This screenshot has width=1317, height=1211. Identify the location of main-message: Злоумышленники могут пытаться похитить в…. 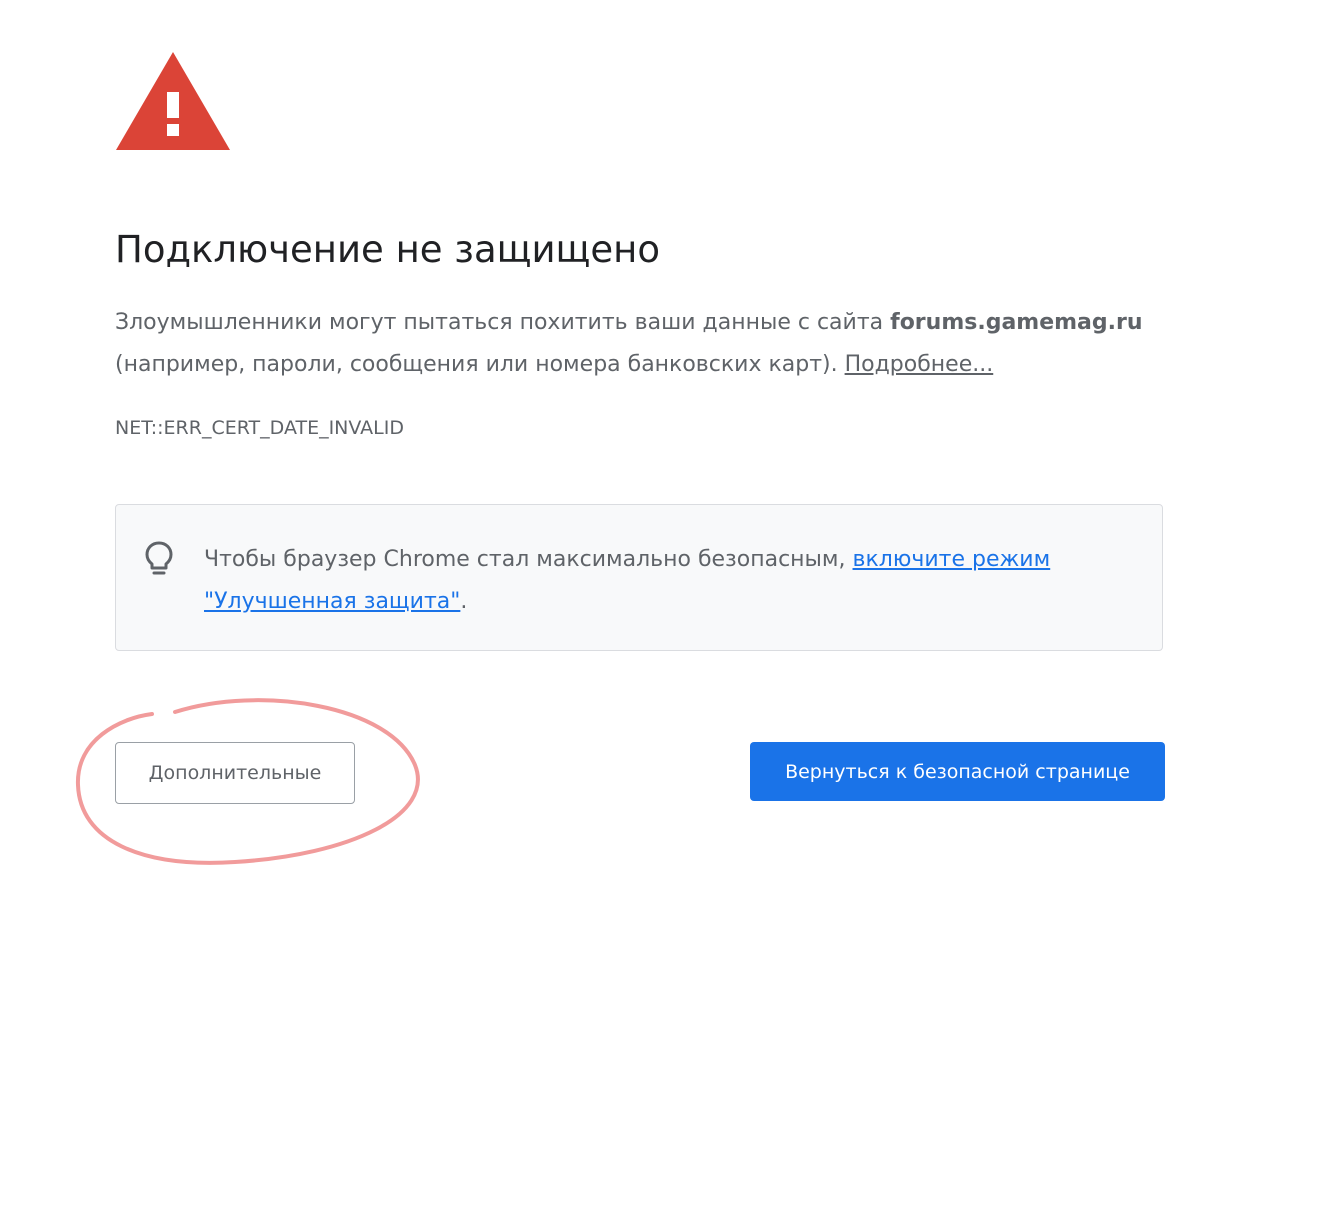
(655, 344).